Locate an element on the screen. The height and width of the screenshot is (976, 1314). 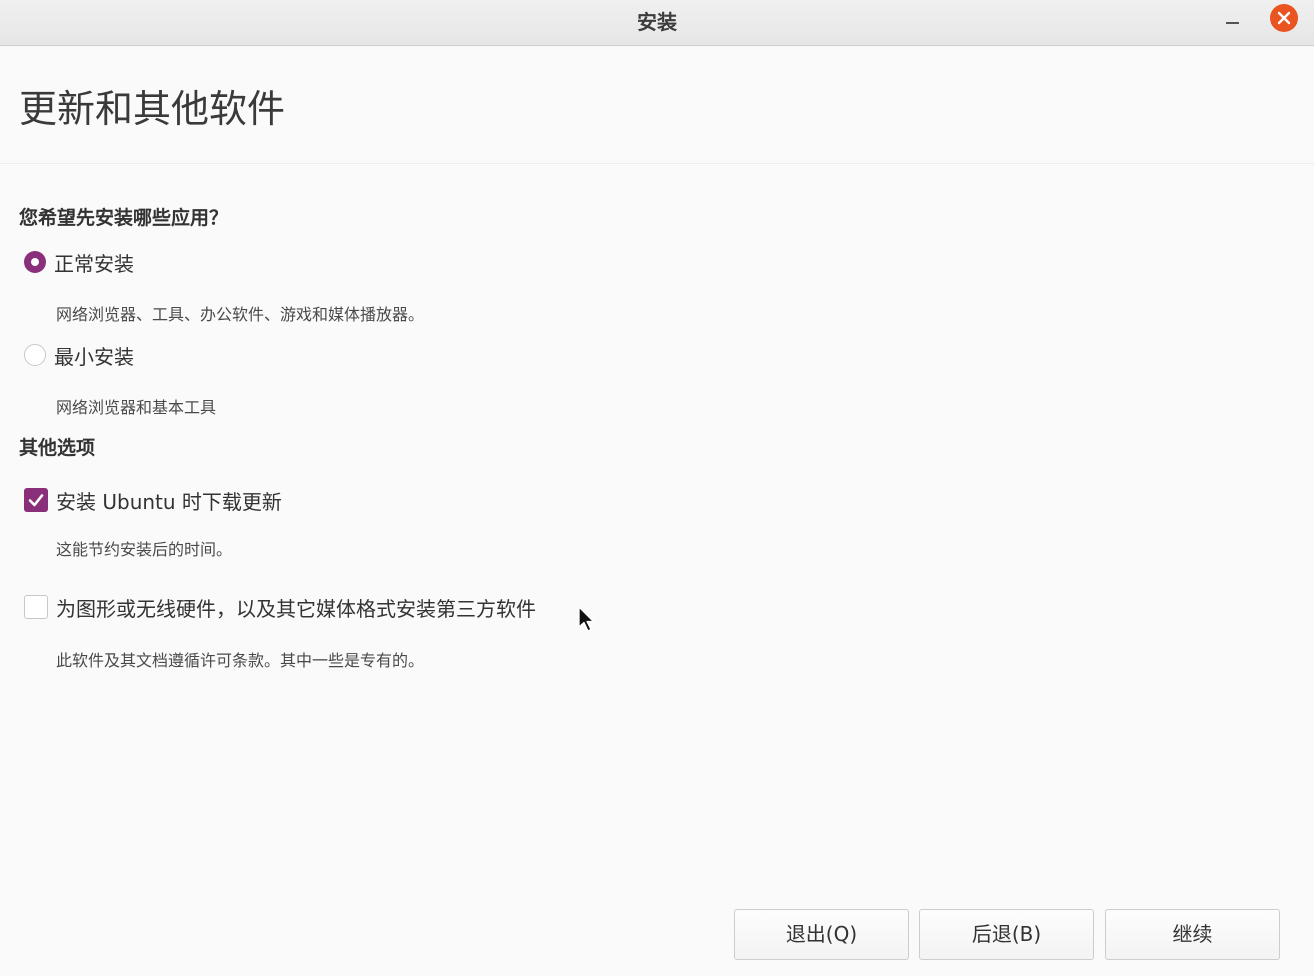
minimal-install-label: 最小安装 is located at coordinates (94, 355).